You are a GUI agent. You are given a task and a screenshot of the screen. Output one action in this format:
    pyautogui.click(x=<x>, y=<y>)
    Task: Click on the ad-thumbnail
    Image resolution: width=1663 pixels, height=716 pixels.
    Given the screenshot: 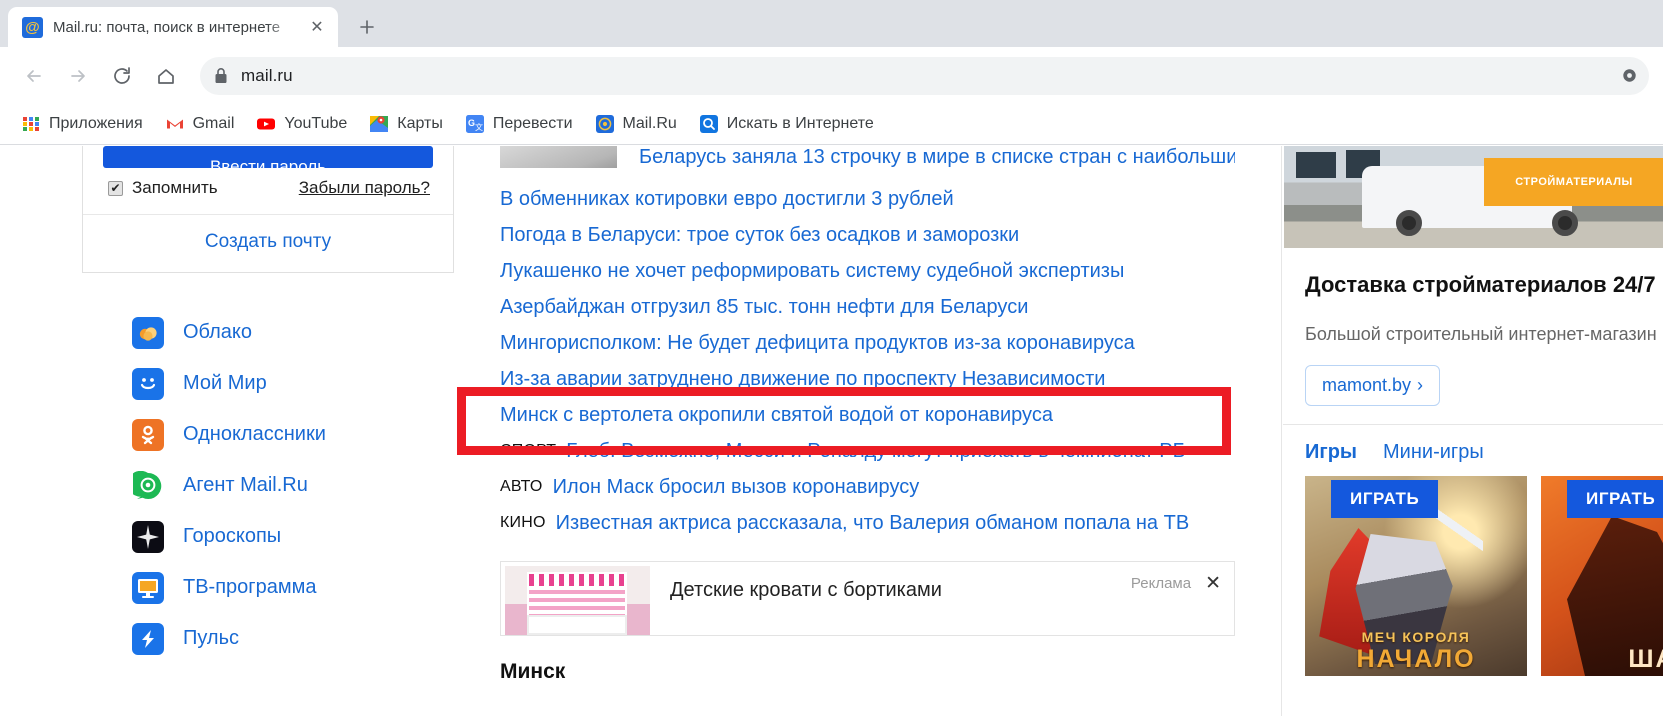 What is the action you would take?
    pyautogui.click(x=577, y=600)
    